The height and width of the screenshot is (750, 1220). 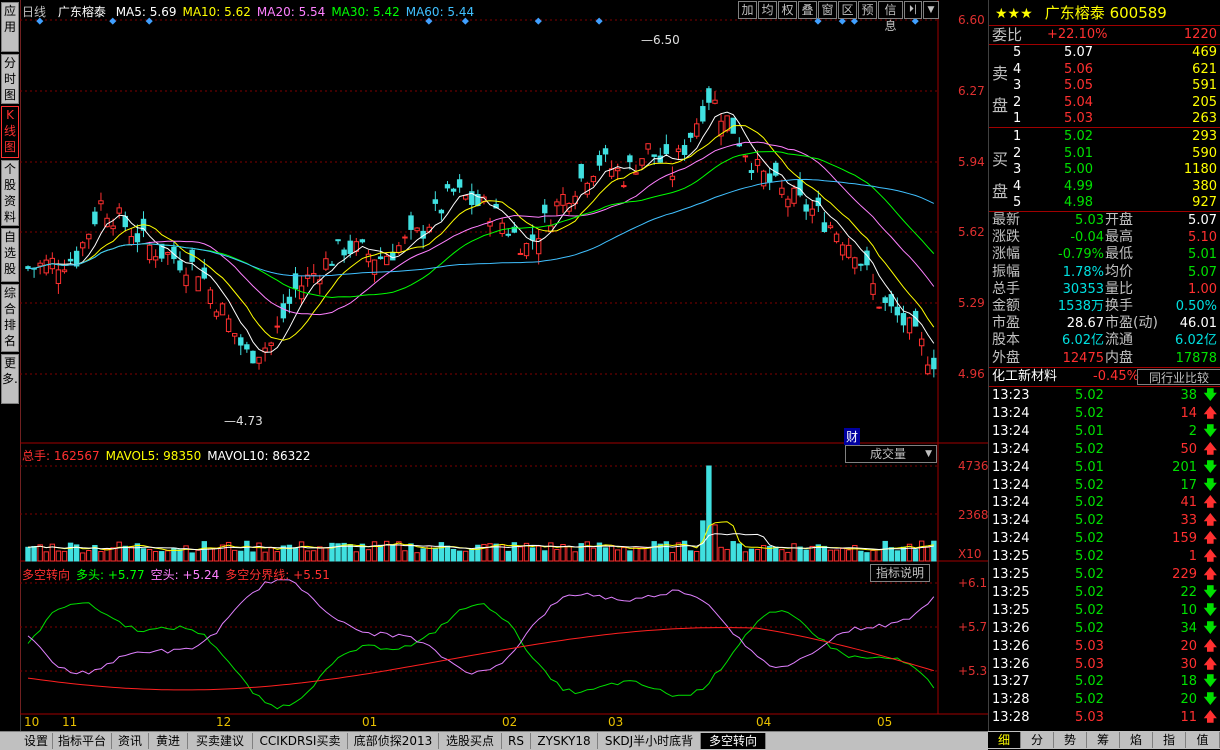 What do you see at coordinates (1017, 136) in the screenshot?
I see `order-level: 1` at bounding box center [1017, 136].